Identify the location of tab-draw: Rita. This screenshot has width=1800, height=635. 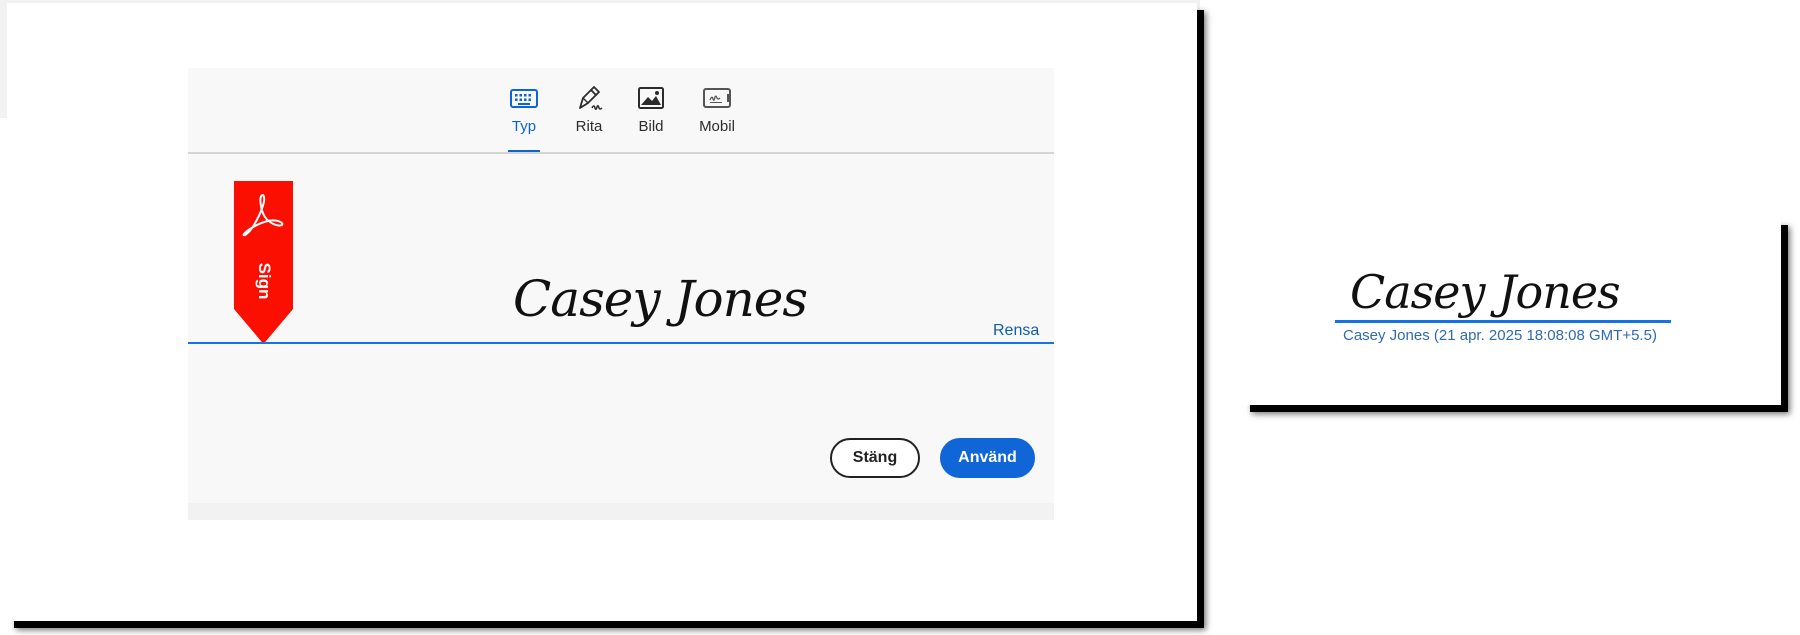
(589, 109).